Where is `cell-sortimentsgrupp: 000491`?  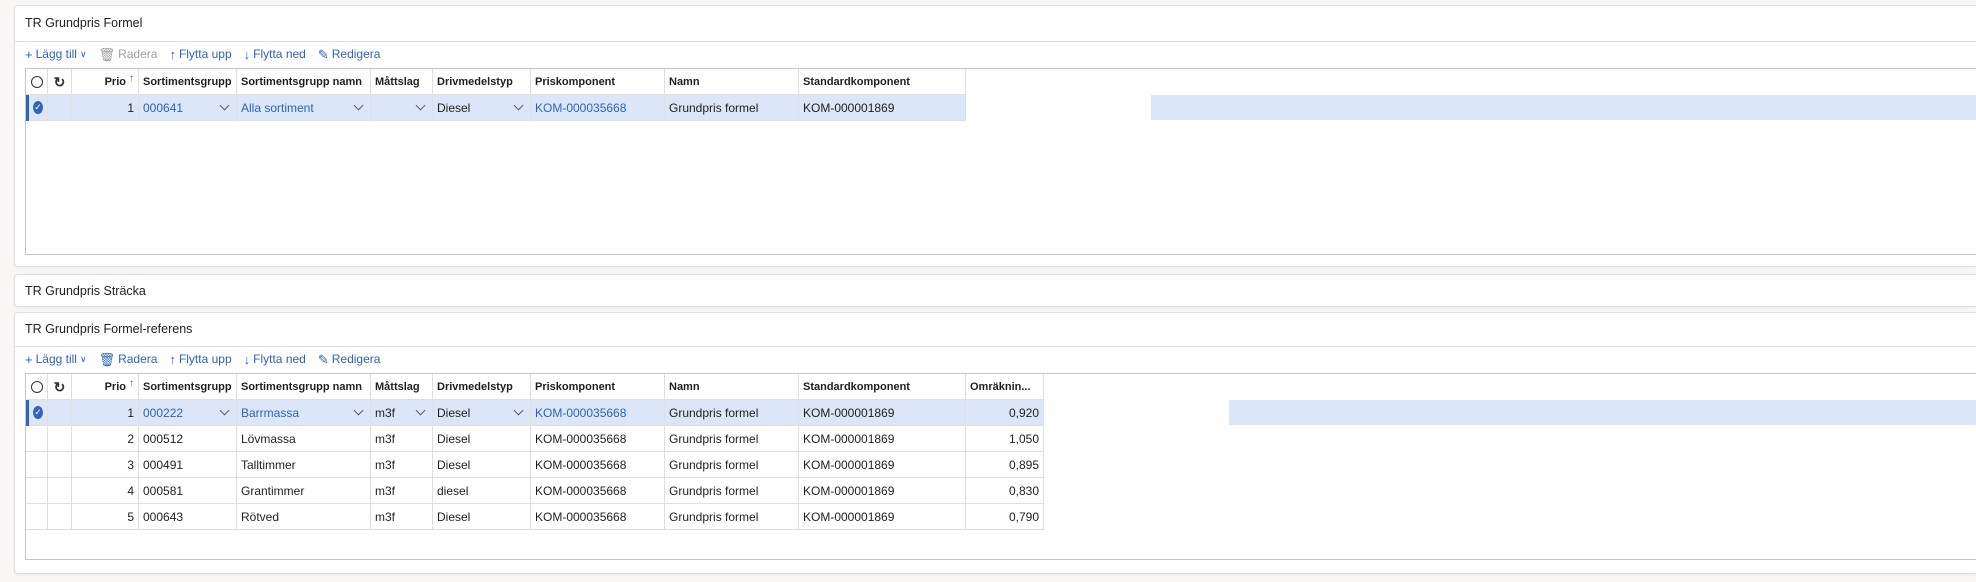 cell-sortimentsgrupp: 000491 is located at coordinates (188, 465).